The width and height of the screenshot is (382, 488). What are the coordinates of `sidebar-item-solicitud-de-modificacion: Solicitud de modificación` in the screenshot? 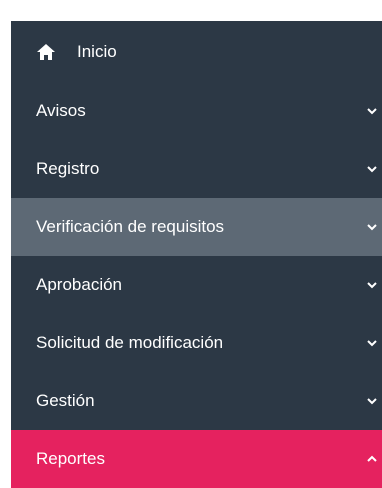 It's located at (196, 343).